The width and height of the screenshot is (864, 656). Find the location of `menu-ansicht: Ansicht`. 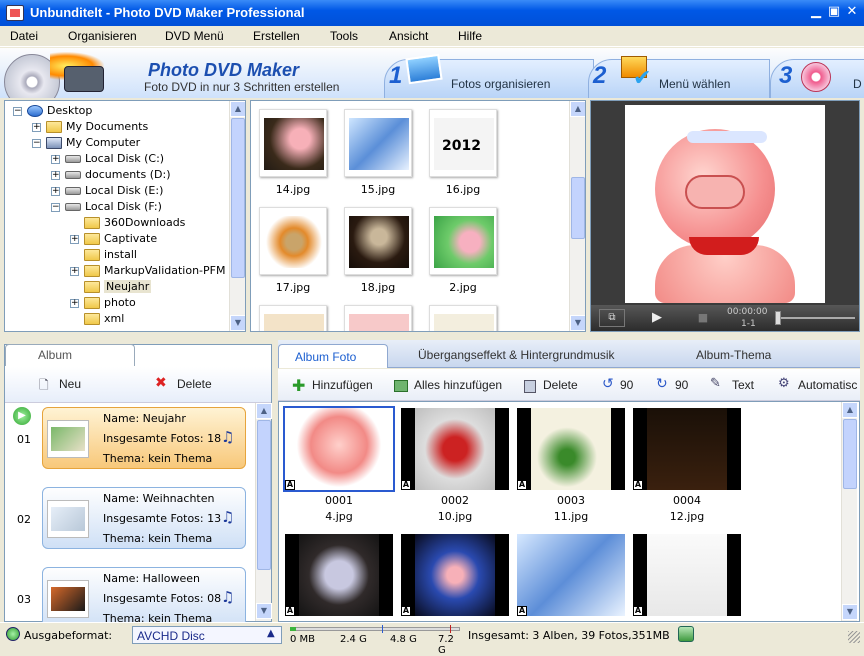

menu-ansicht: Ansicht is located at coordinates (408, 36).